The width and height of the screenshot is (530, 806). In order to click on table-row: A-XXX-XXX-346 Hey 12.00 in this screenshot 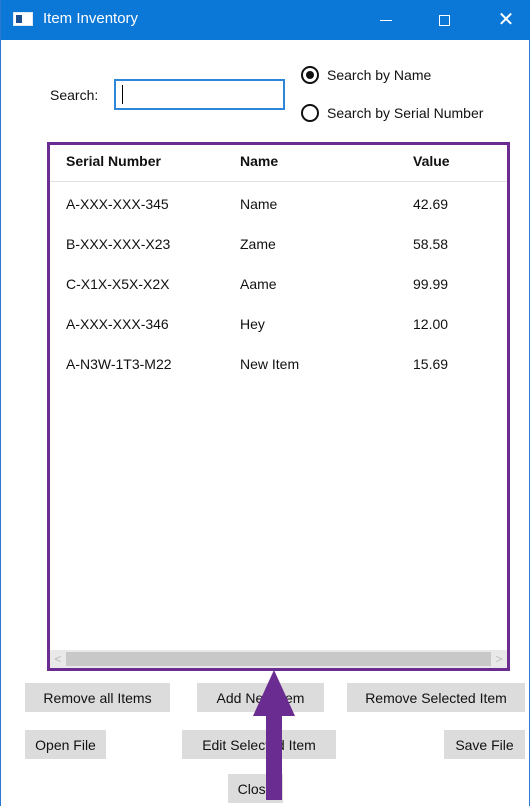, I will do `click(278, 324)`.